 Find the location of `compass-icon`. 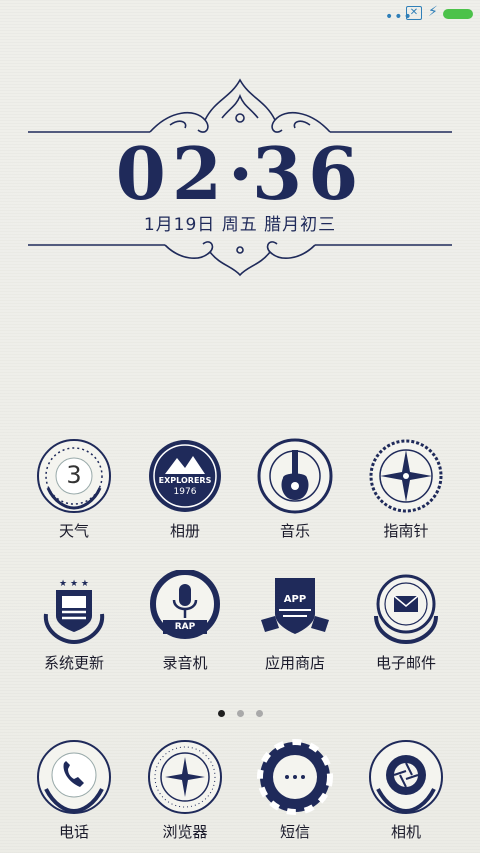

compass-icon is located at coordinates (406, 476).